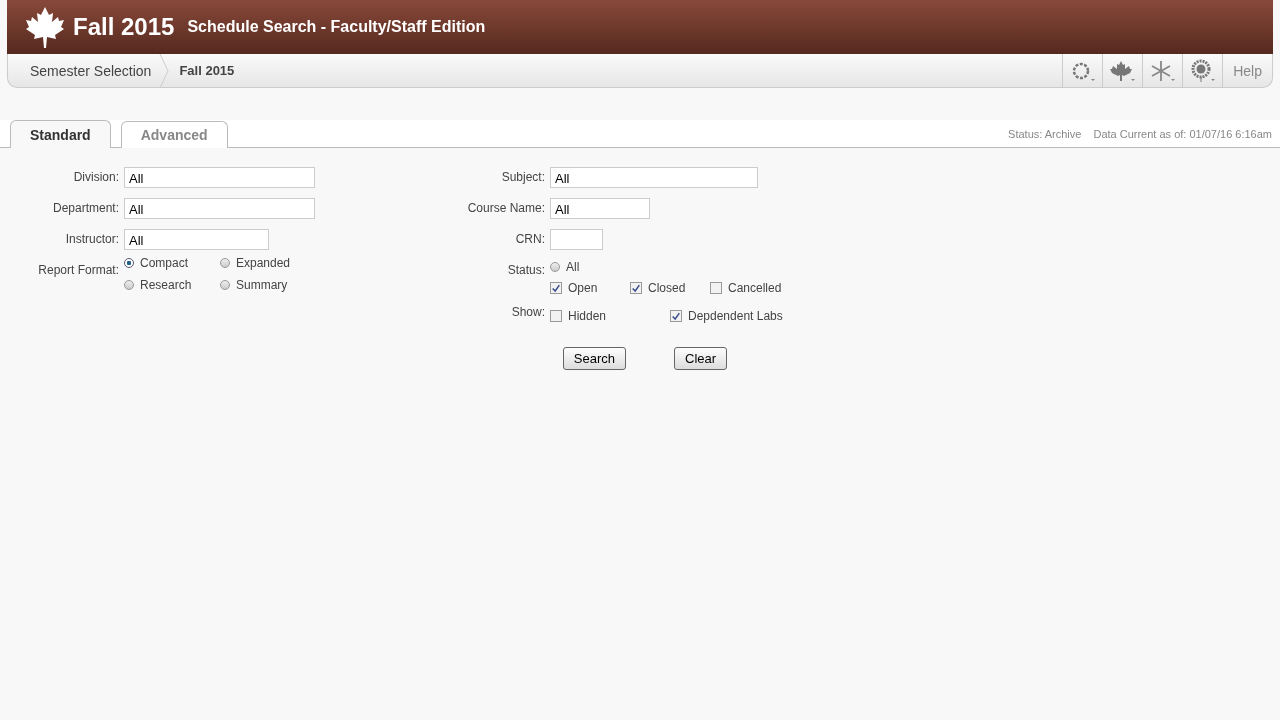 Image resolution: width=1280 pixels, height=720 pixels. Describe the element at coordinates (174, 134) in the screenshot. I see `tab: Advanced` at that location.